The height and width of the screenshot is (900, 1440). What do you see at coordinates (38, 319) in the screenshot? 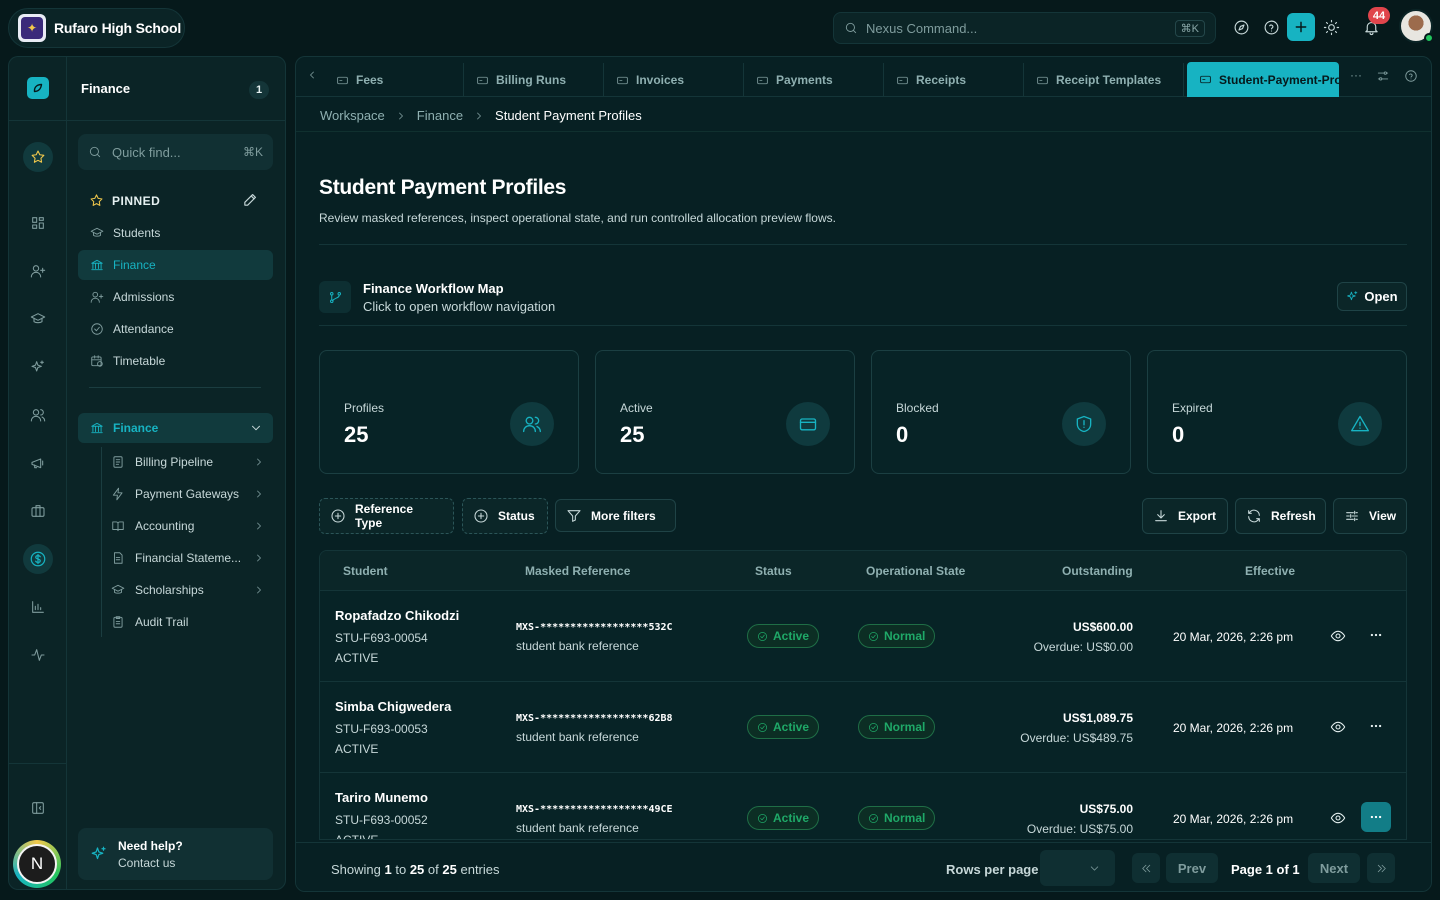
I see `rail-academics-icon` at bounding box center [38, 319].